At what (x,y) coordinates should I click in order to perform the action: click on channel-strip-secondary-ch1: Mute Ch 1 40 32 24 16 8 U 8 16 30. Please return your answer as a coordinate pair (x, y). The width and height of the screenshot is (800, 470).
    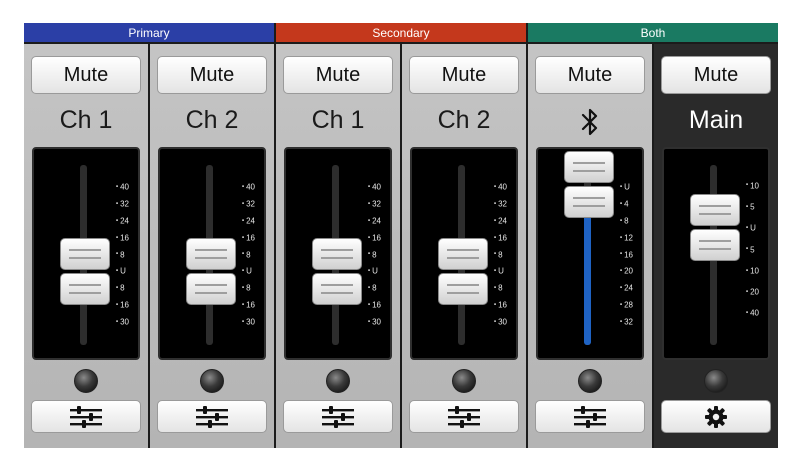
    Looking at the image, I should click on (338, 246).